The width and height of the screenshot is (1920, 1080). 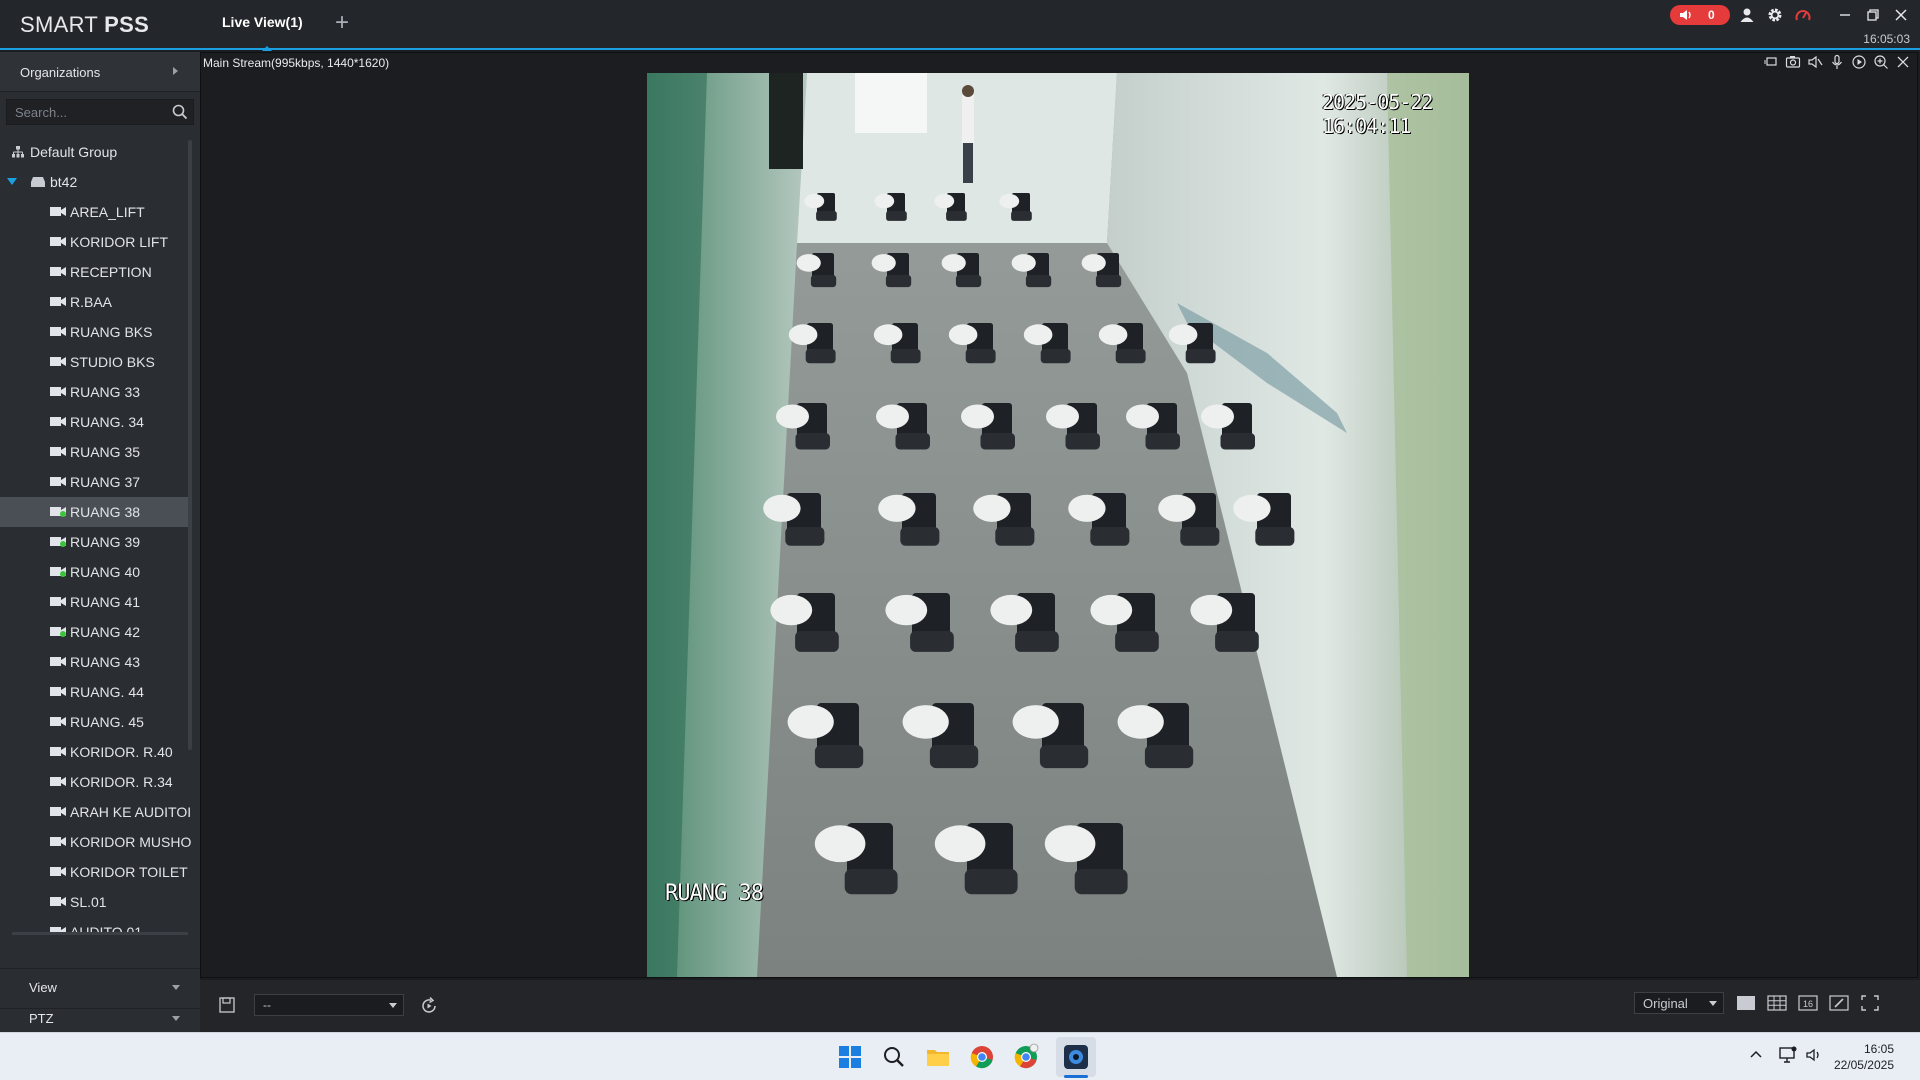 I want to click on tree-horizontal-scrollbar, so click(x=100, y=933).